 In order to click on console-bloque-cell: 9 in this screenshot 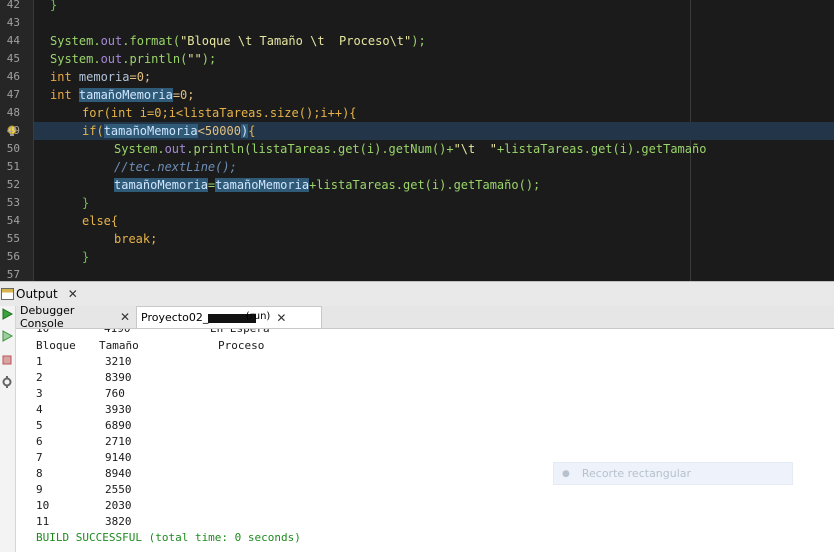, I will do `click(39, 489)`.